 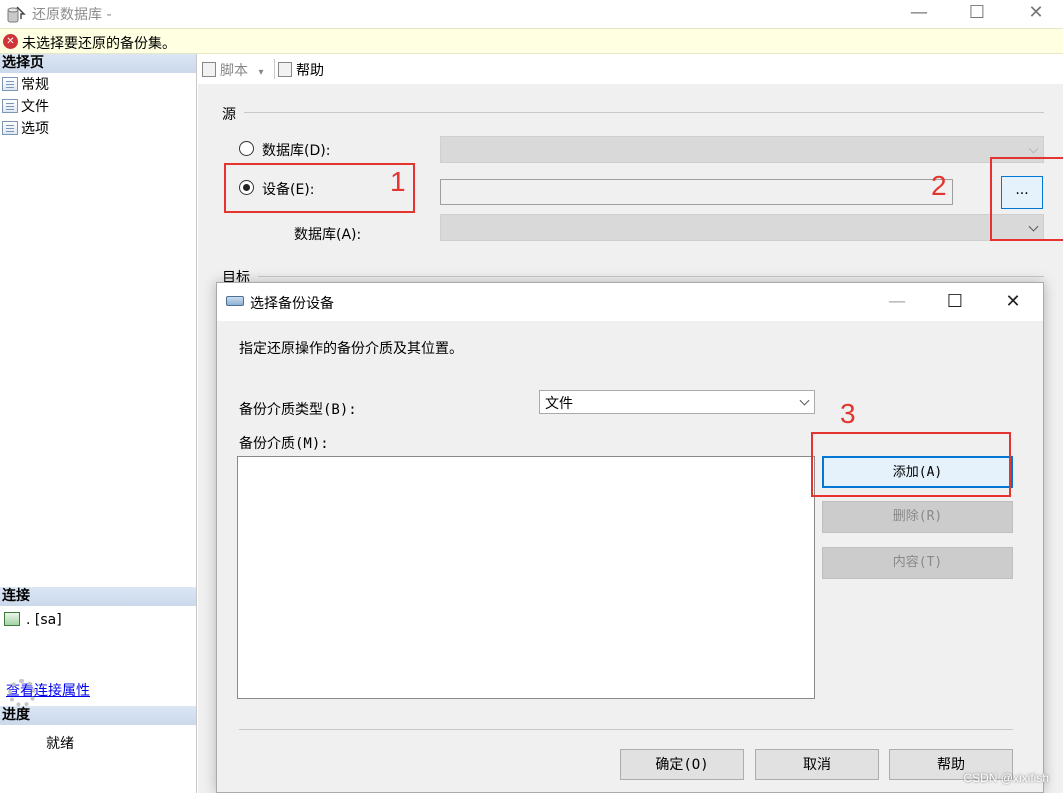 What do you see at coordinates (817, 764) in the screenshot?
I see `cancel-button: 取消` at bounding box center [817, 764].